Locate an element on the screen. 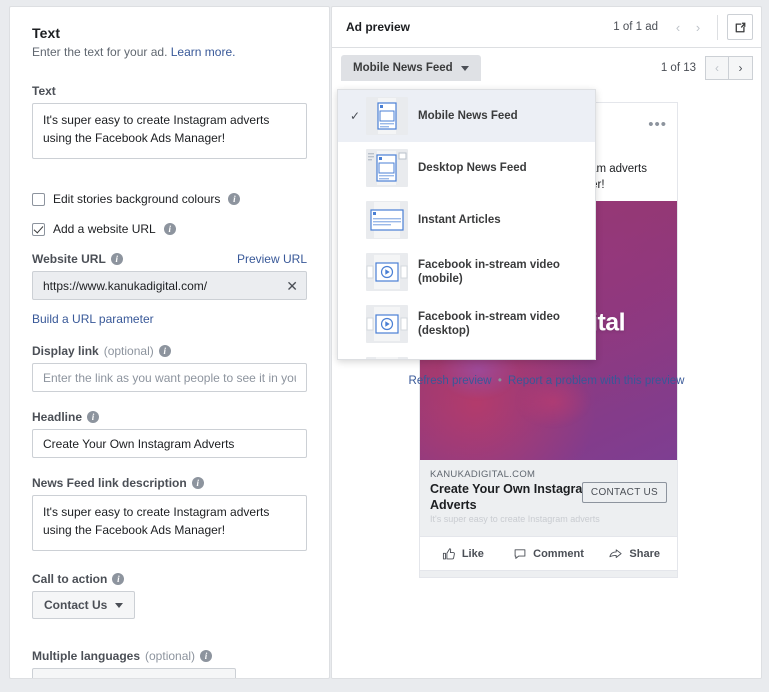 This screenshot has height=692, width=769. add-website-row: Add a website URL i is located at coordinates (169, 229).